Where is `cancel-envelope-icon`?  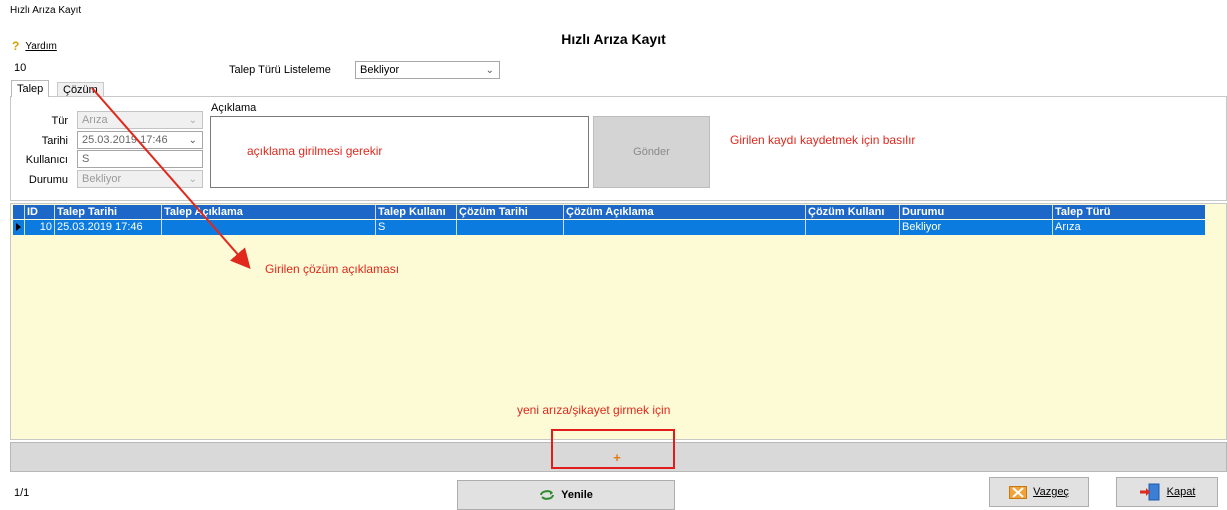 cancel-envelope-icon is located at coordinates (1018, 492).